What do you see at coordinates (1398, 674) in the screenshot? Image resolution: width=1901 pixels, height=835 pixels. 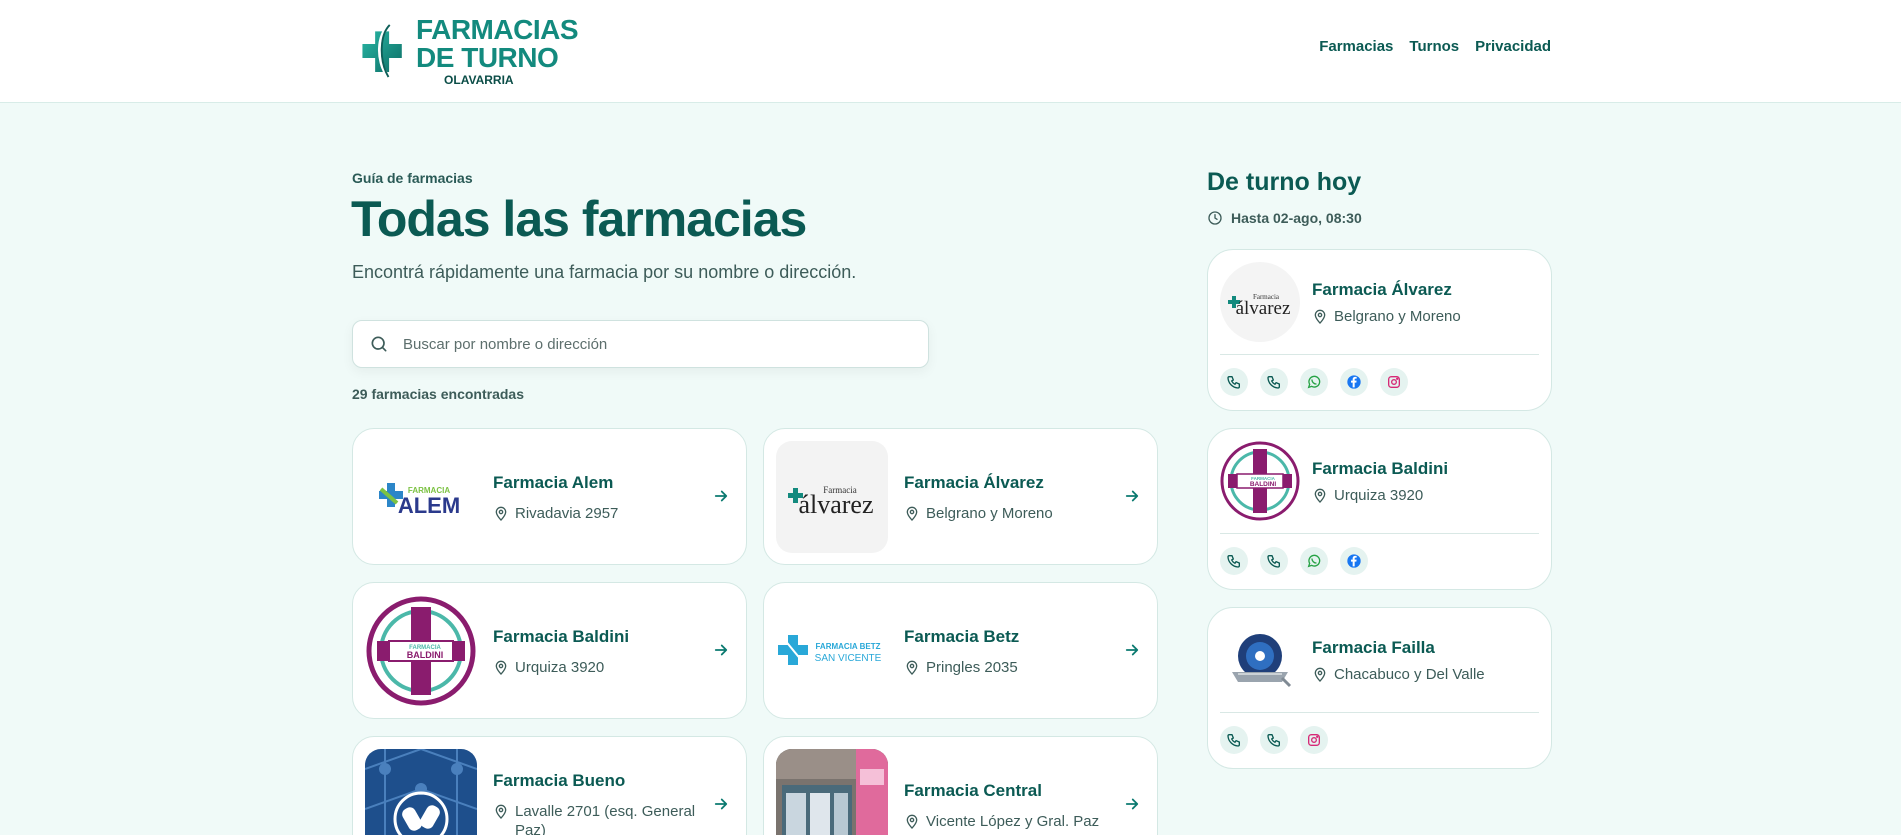 I see `pharmacy-address: Chacabuco y Del Valle` at bounding box center [1398, 674].